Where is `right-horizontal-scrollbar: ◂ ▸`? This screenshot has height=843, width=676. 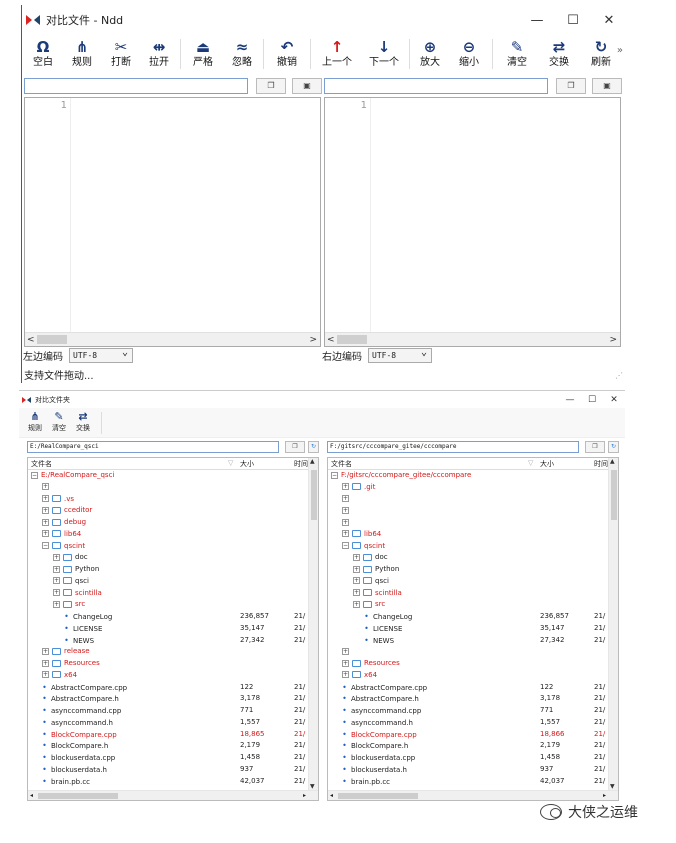
right-horizontal-scrollbar: ◂ ▸ is located at coordinates (473, 795).